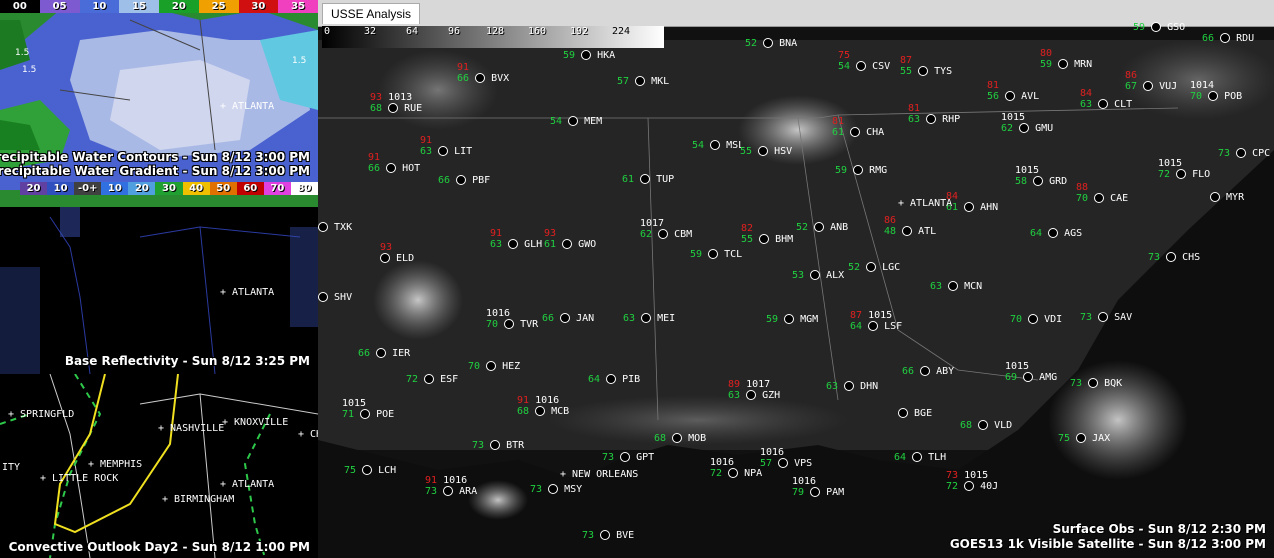 Image resolution: width=1274 pixels, height=558 pixels. Describe the element at coordinates (371, 13) in the screenshot. I see `tab-usse-analysis: USSE Analysis` at that location.